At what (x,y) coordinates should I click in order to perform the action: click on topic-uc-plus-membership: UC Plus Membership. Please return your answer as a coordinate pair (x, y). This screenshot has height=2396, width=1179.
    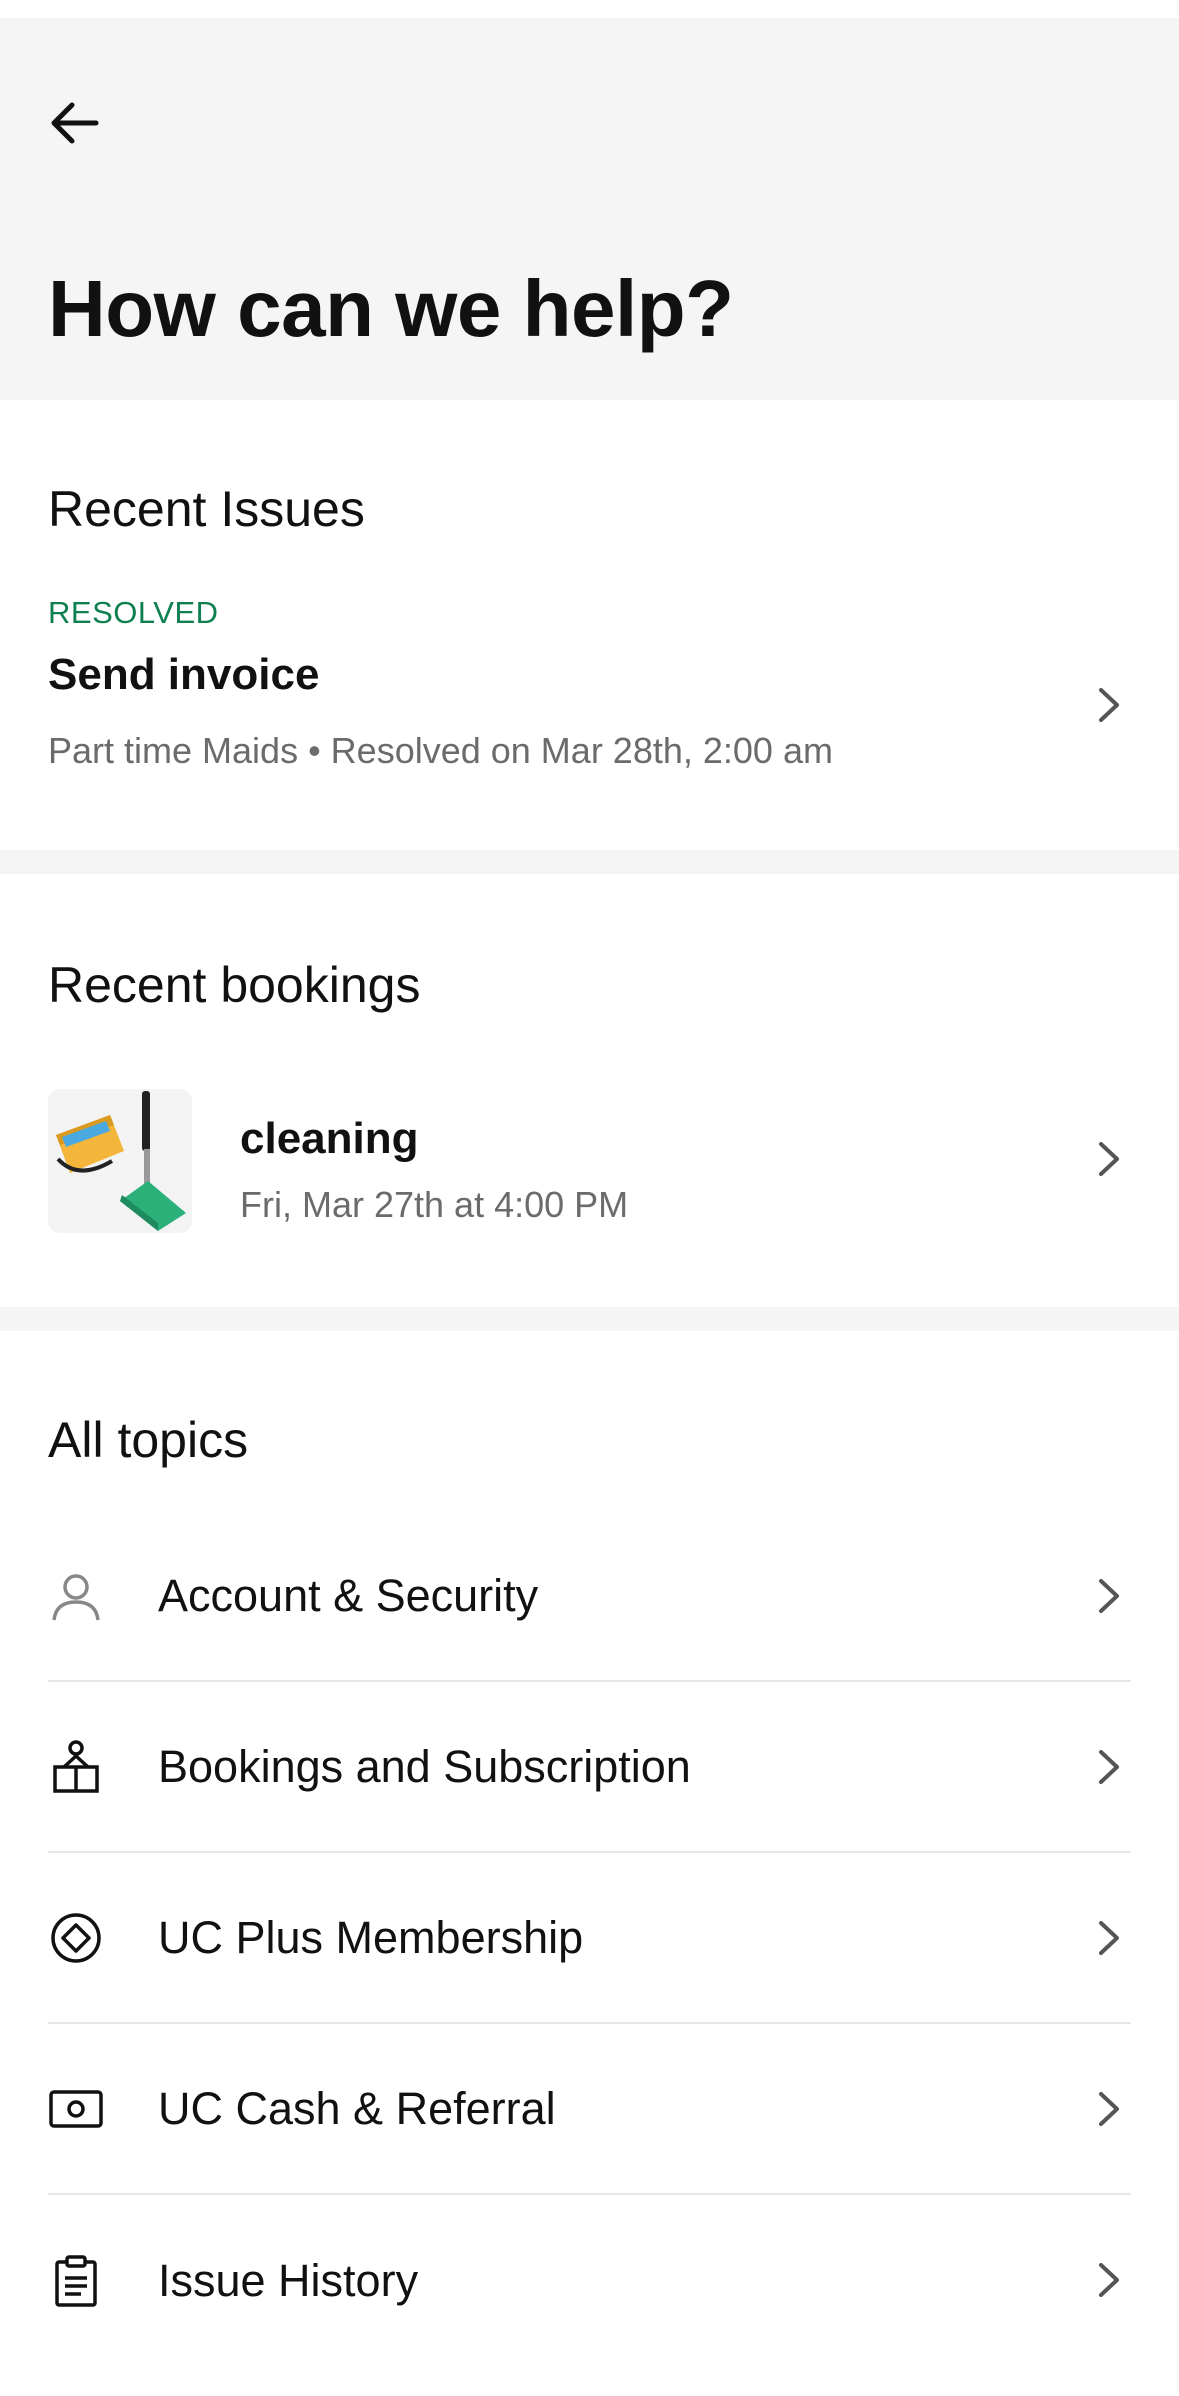
    Looking at the image, I should click on (589, 1938).